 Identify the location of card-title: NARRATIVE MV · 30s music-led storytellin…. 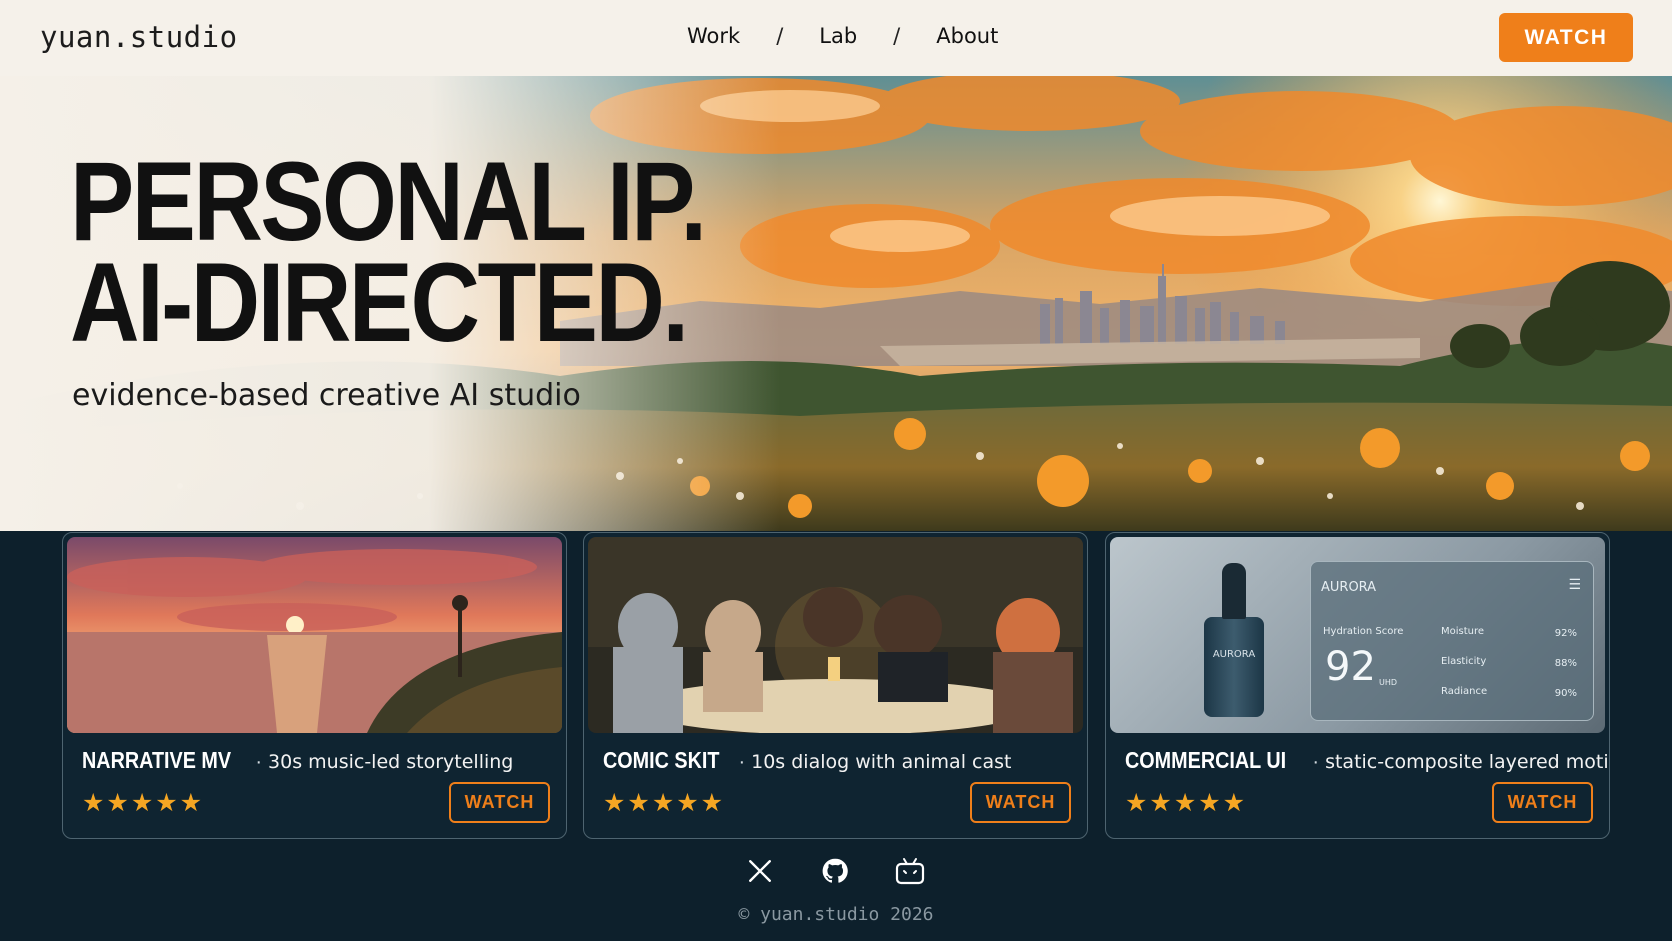
(297, 760).